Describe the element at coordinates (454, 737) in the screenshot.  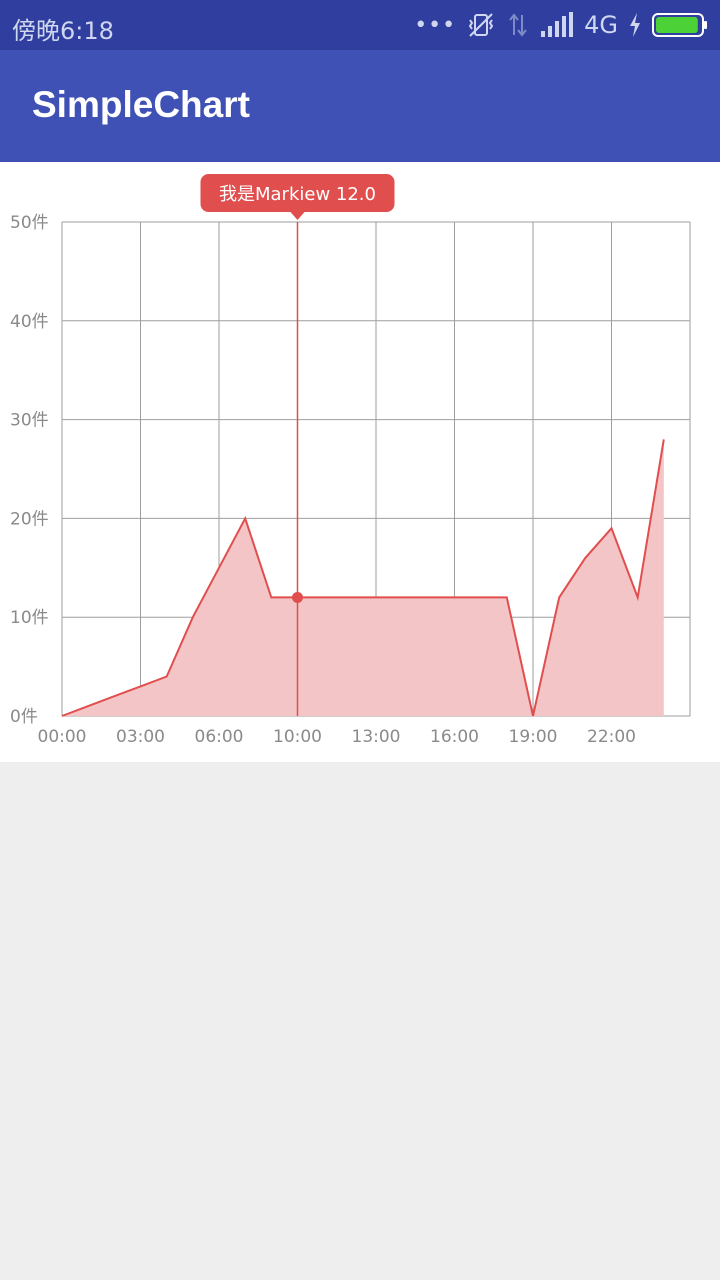
I see `x-tick-label: 16:00` at that location.